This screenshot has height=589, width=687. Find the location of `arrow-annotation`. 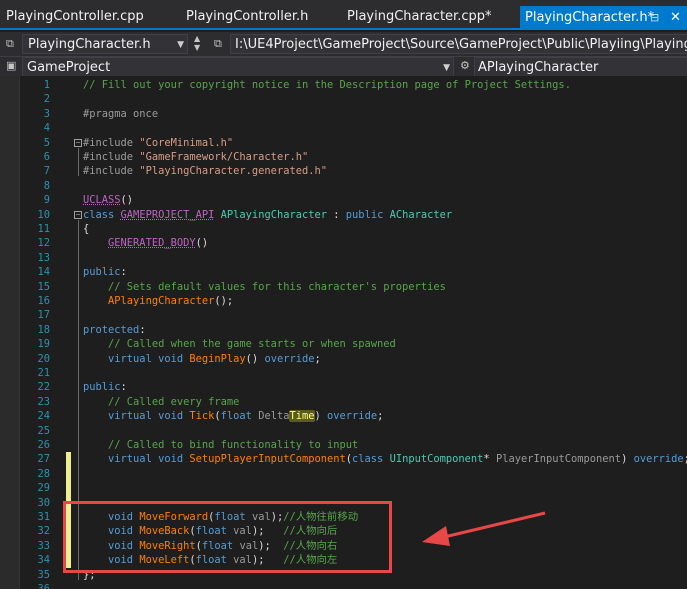

arrow-annotation is located at coordinates (484, 528).